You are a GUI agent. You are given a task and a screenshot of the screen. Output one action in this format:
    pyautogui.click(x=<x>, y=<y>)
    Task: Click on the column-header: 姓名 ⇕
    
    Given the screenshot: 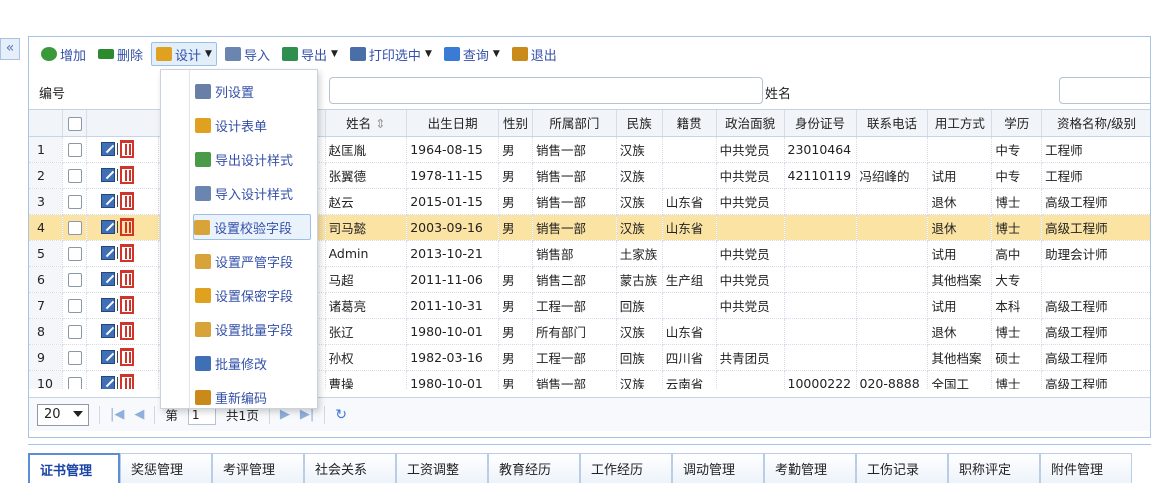 What is the action you would take?
    pyautogui.click(x=366, y=123)
    